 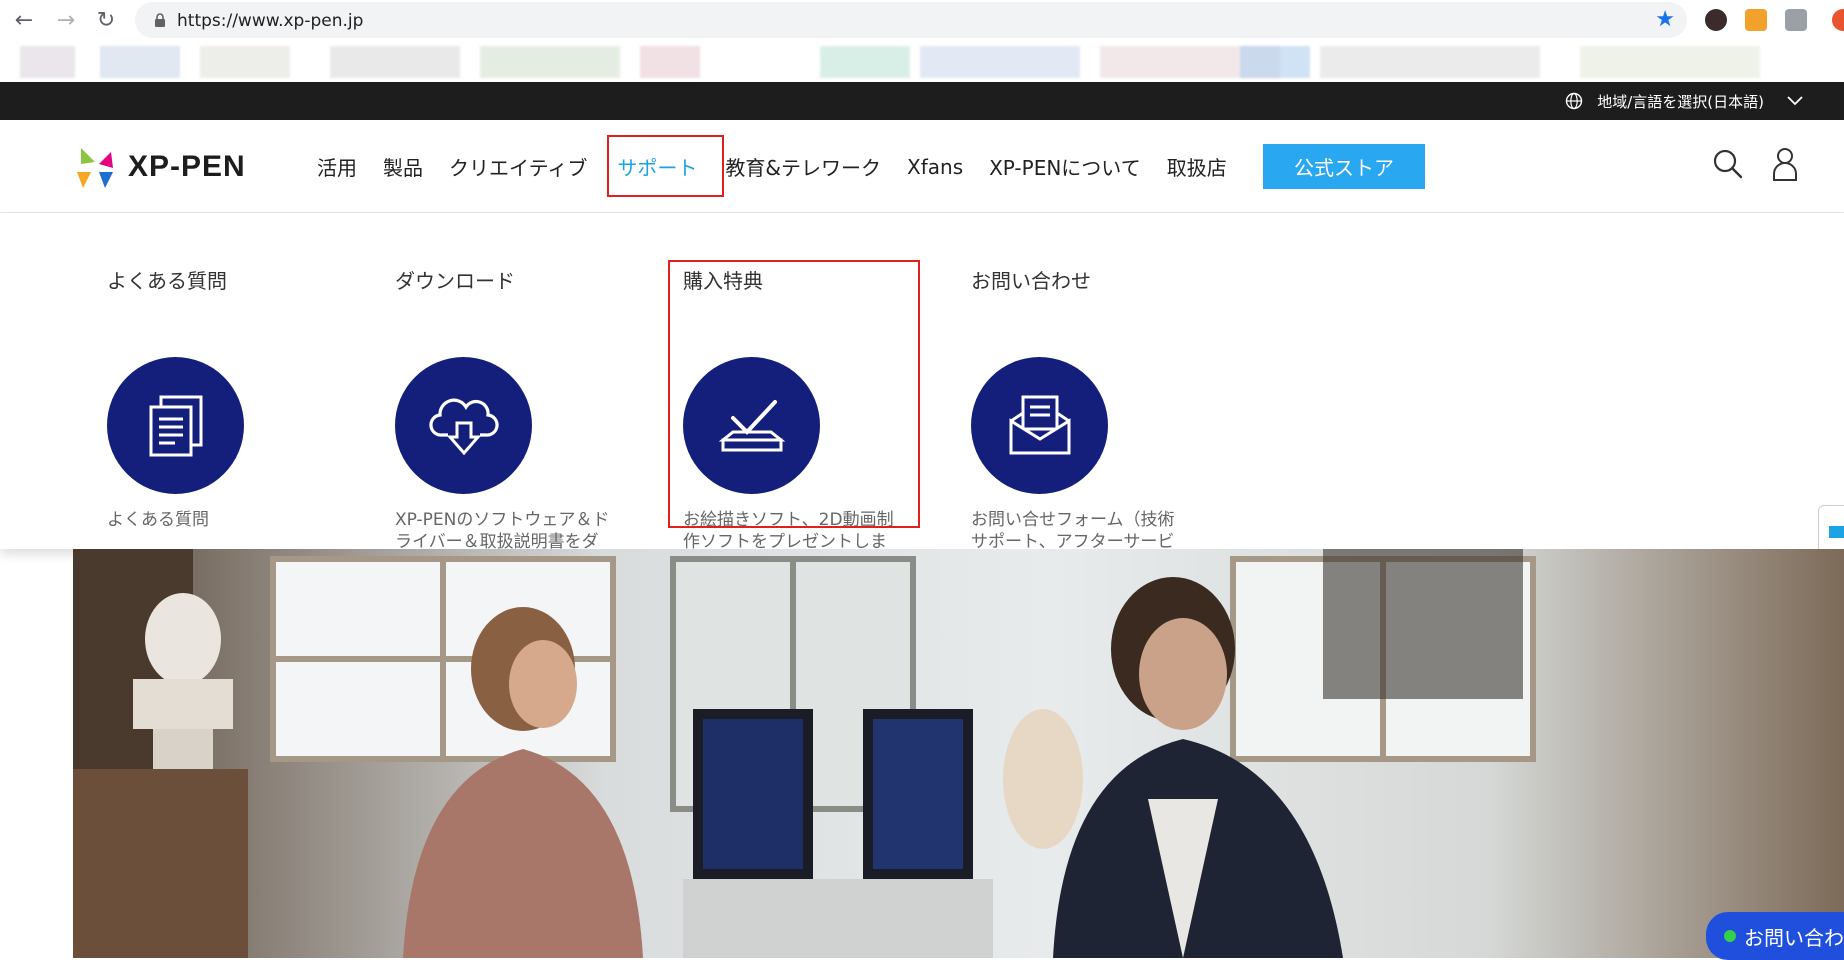 What do you see at coordinates (187, 166) in the screenshot?
I see `logo-text: XP-PEN` at bounding box center [187, 166].